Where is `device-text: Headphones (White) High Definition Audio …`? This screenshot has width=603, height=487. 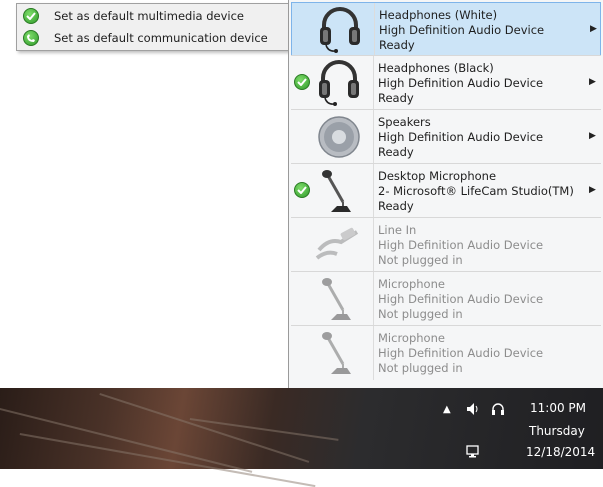 device-text: Headphones (White) High Definition Audio … is located at coordinates (461, 30).